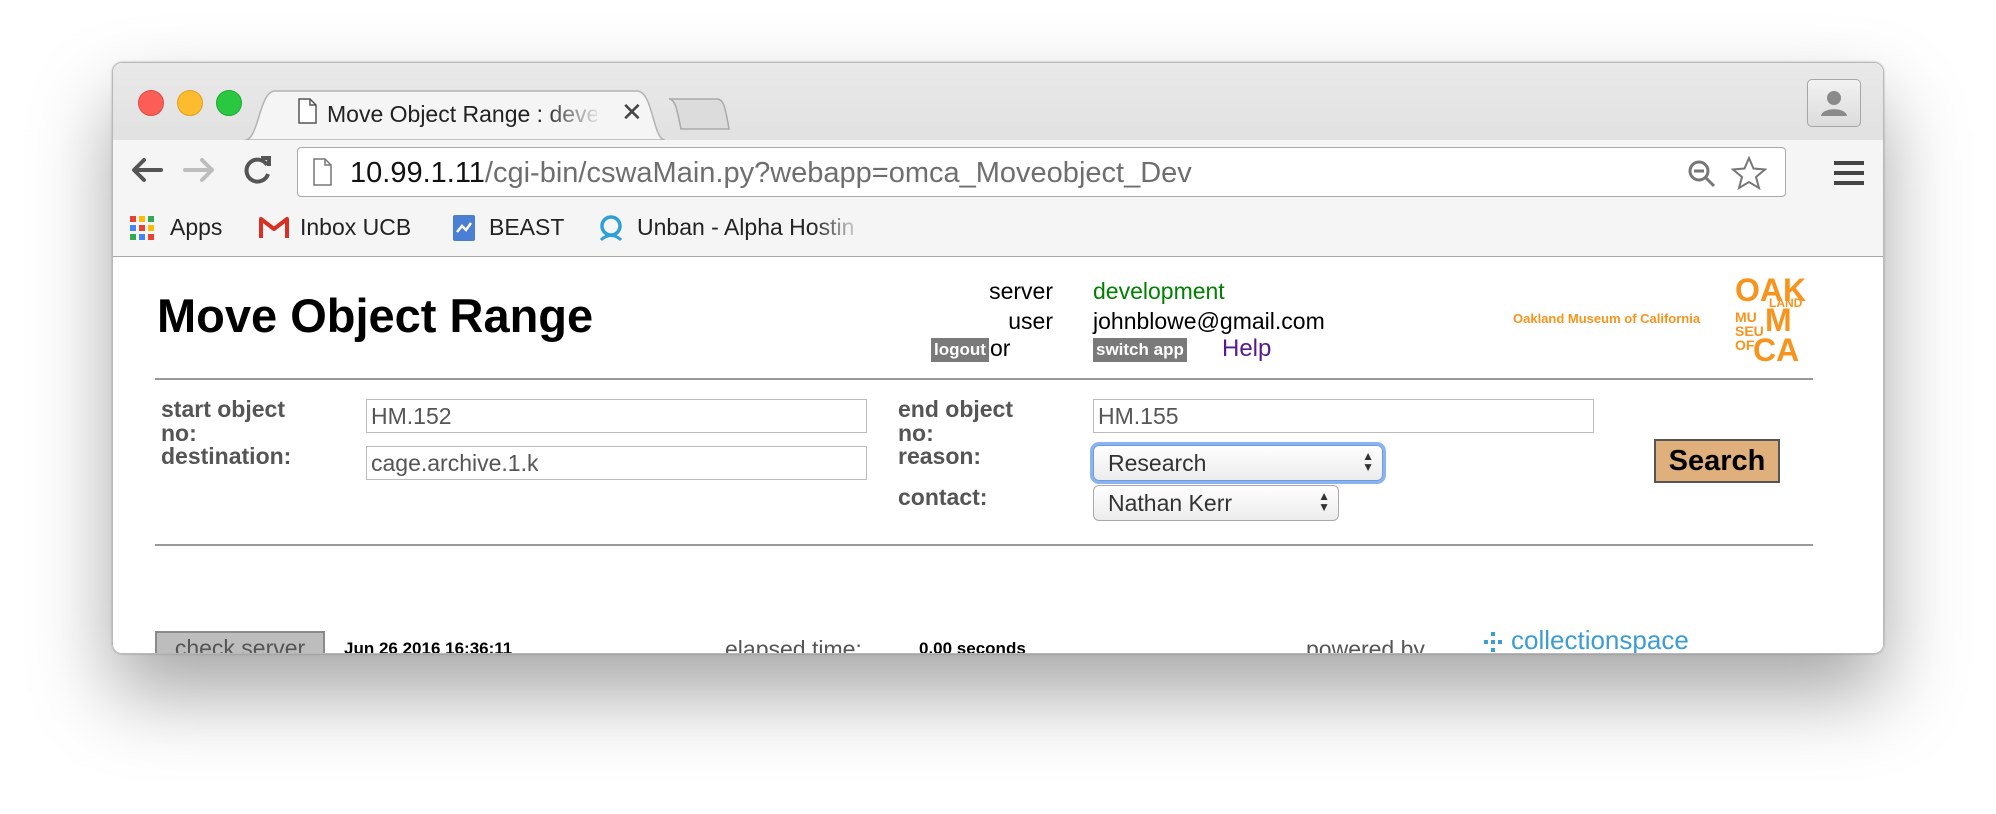  Describe the element at coordinates (1140, 350) in the screenshot. I see `switch-app-button: switch app` at that location.